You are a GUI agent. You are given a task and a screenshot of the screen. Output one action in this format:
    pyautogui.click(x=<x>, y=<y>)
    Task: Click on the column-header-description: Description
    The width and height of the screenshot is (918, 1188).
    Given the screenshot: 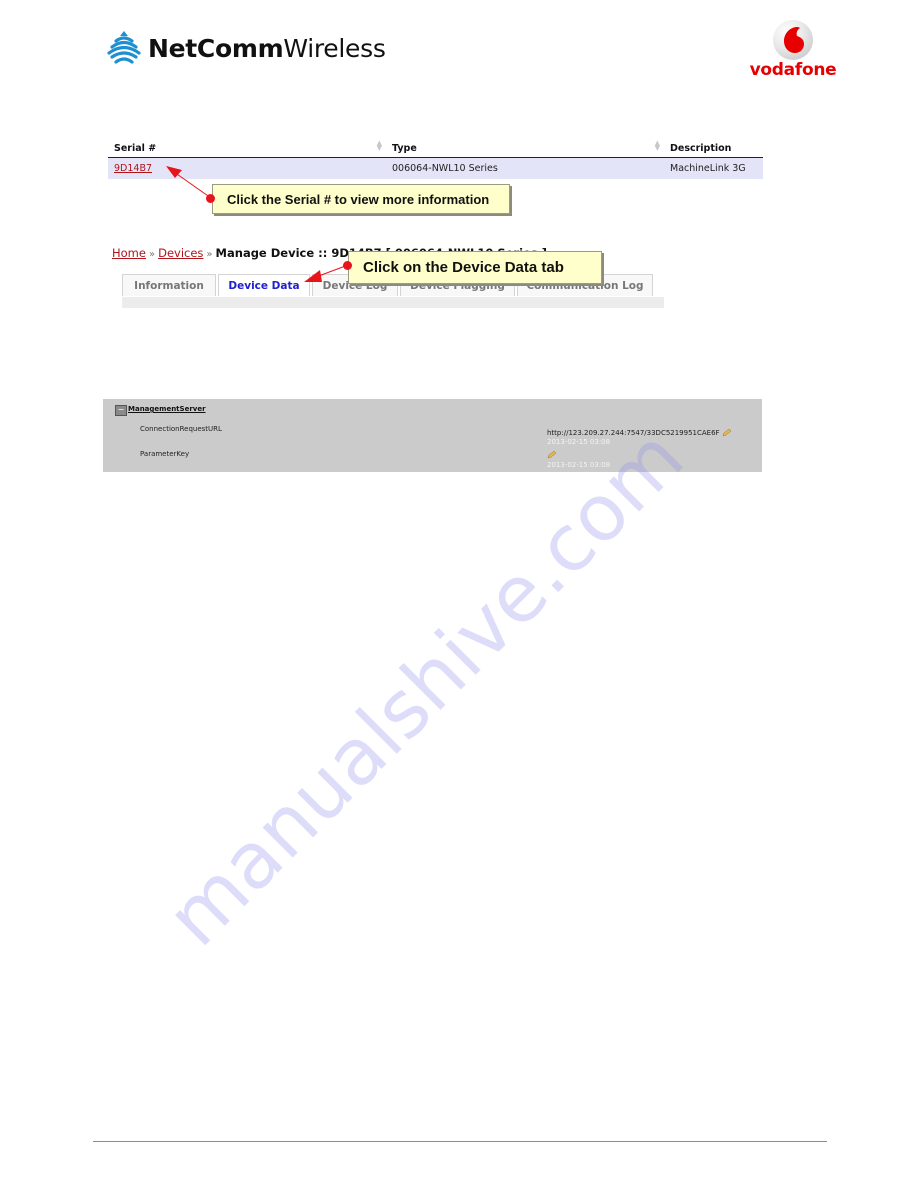 What is the action you would take?
    pyautogui.click(x=713, y=148)
    